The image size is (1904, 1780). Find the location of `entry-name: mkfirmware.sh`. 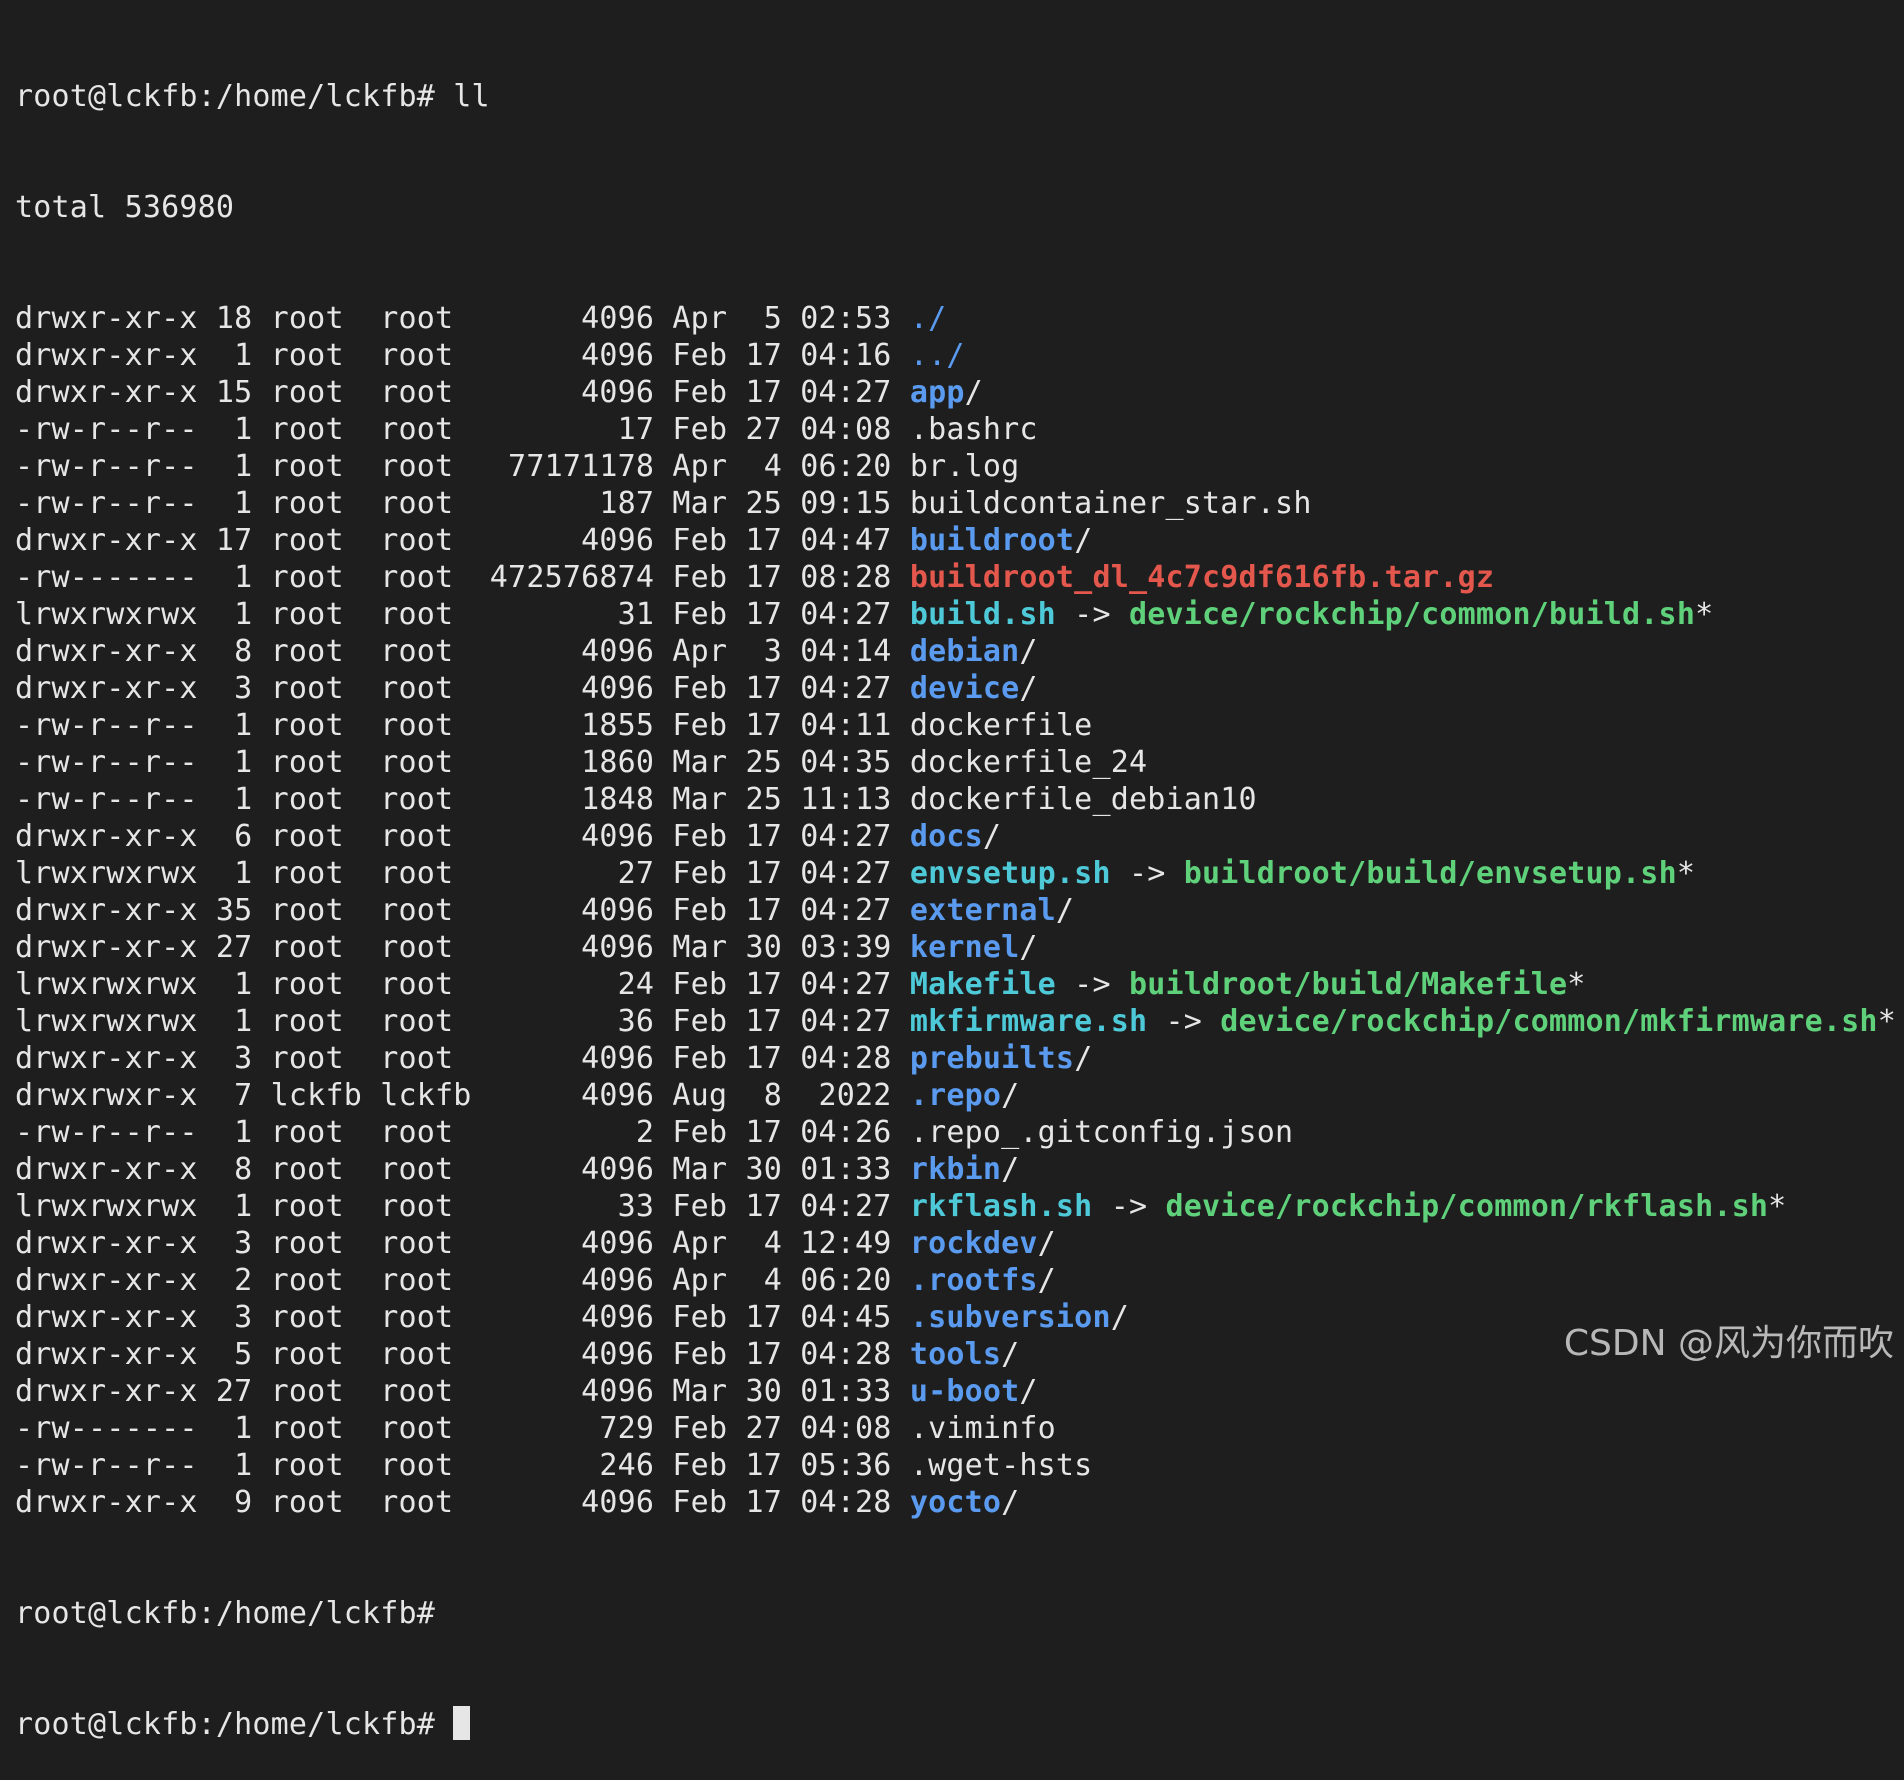

entry-name: mkfirmware.sh is located at coordinates (1028, 1021).